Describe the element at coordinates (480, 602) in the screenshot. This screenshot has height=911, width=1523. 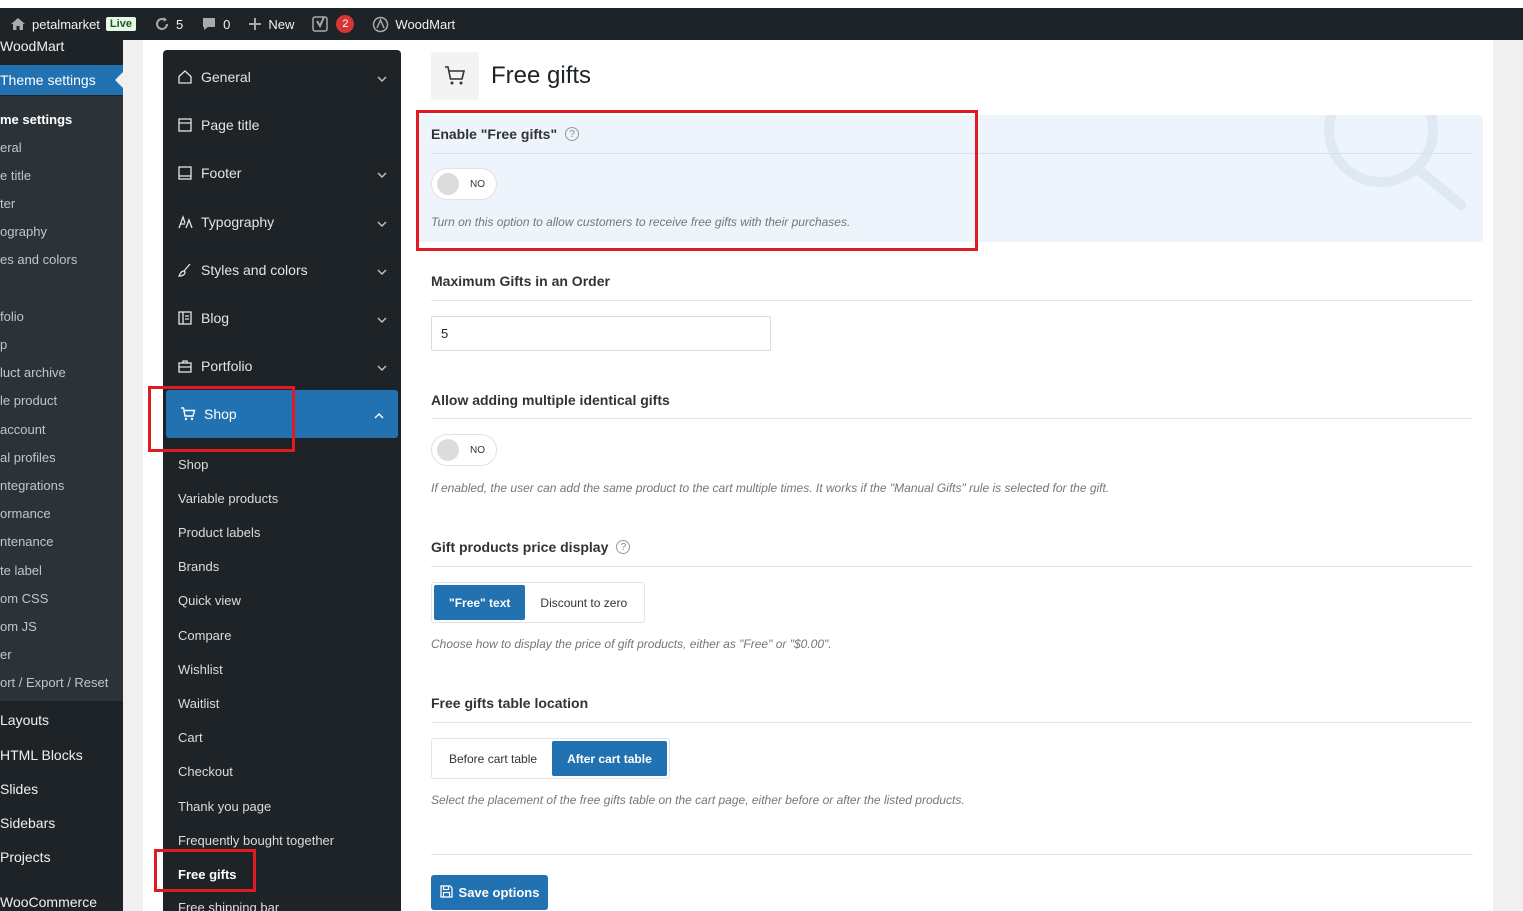
I see `price-display-free-text: "Free" text` at that location.